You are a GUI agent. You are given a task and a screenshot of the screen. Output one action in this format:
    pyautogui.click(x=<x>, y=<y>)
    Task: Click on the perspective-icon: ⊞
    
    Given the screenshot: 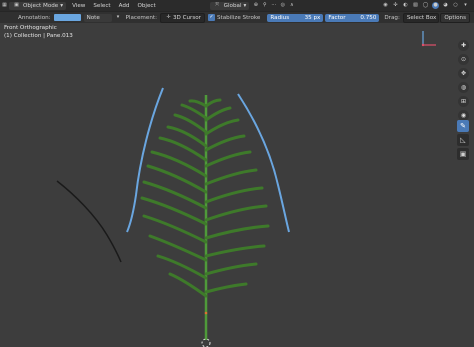 What is the action you would take?
    pyautogui.click(x=463, y=101)
    